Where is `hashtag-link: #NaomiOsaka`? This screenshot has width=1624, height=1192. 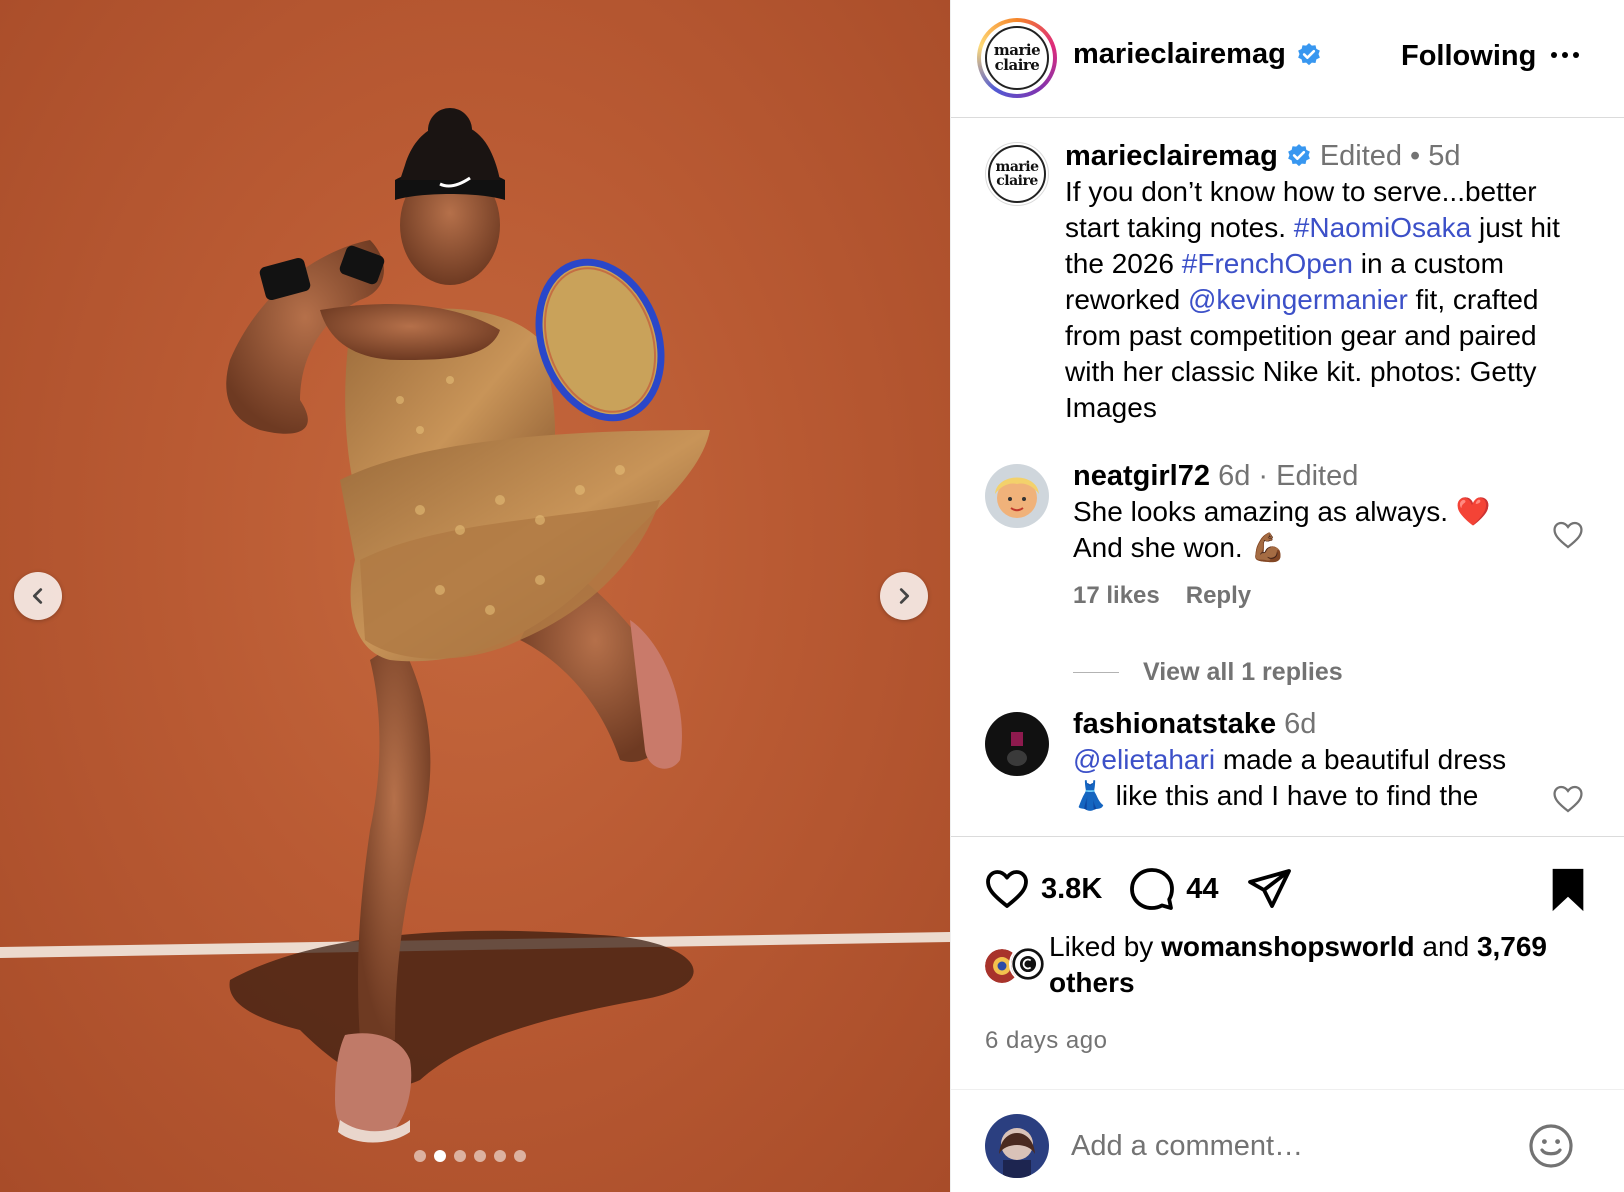
hashtag-link: #NaomiOsaka is located at coordinates (1382, 227).